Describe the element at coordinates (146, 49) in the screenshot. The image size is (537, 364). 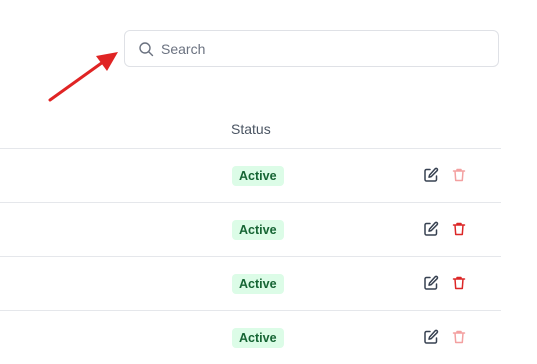
I see `search-icon` at that location.